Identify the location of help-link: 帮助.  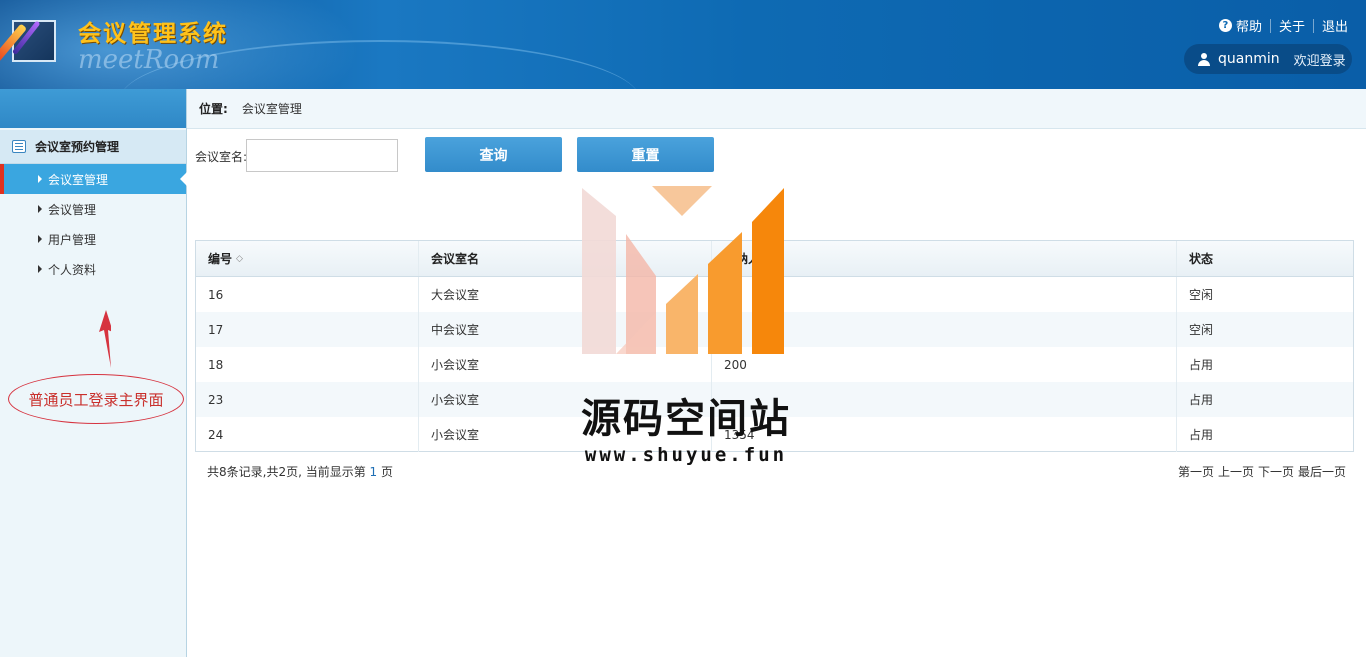
(1249, 25).